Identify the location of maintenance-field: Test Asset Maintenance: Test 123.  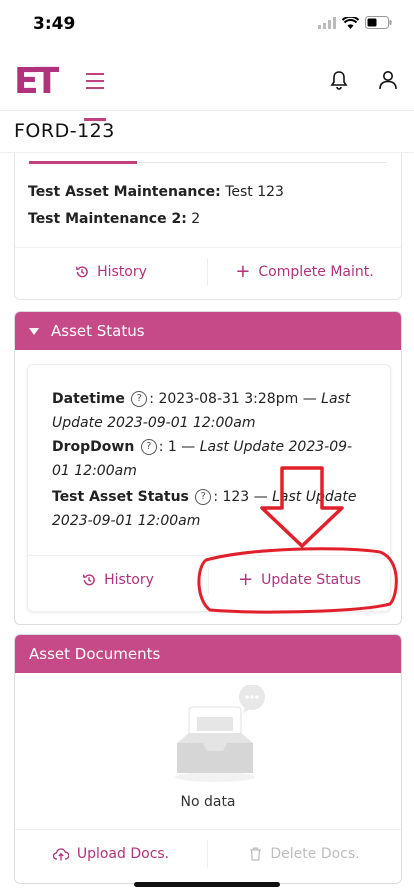
(156, 192).